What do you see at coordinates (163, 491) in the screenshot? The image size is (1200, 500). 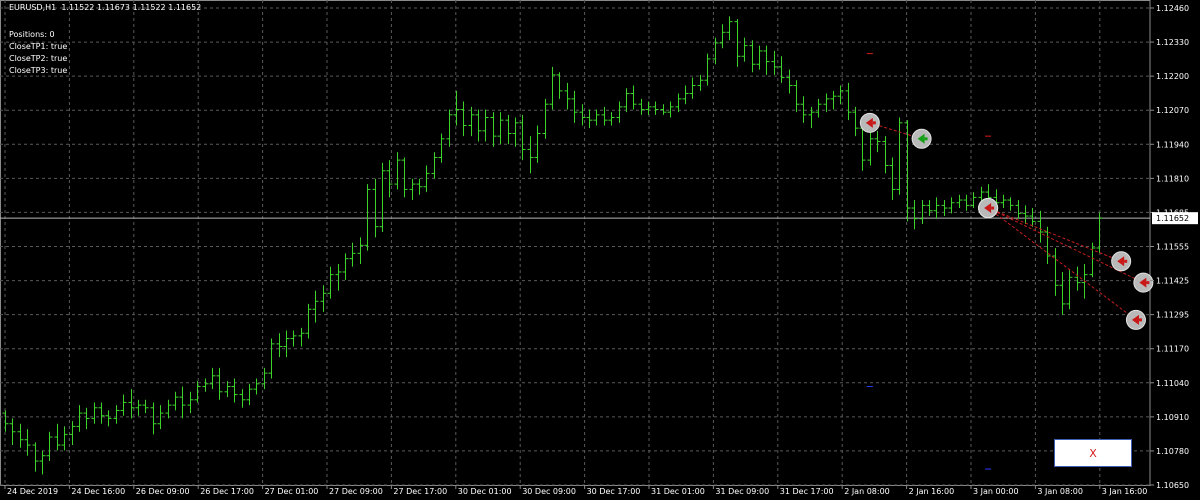 I see `x-tick-label: 26 Dec 09:00` at bounding box center [163, 491].